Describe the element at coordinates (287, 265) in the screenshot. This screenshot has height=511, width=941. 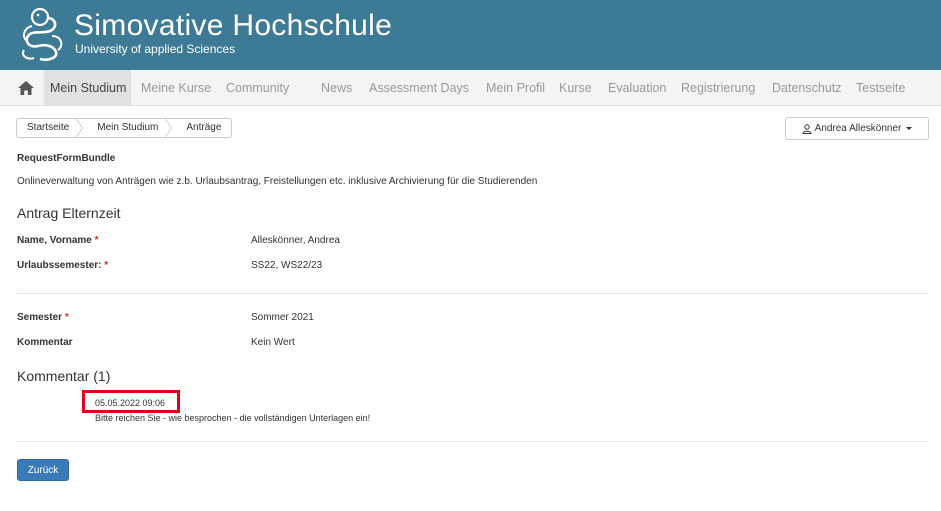
I see `field-value-urlaubssemester: SS22, WS22/23` at that location.